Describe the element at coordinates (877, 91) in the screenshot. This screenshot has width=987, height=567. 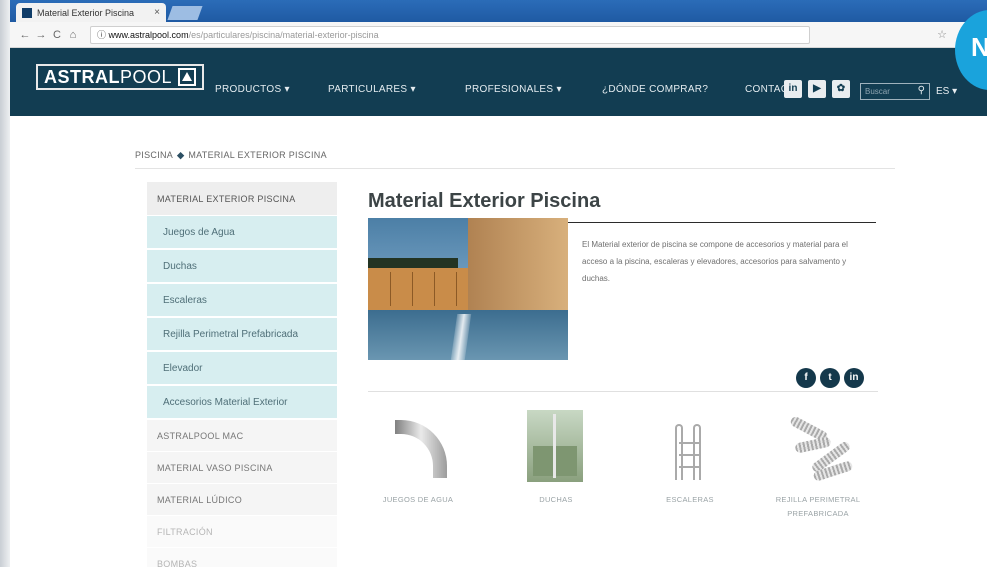
I see `search-placeholder: Buscar` at that location.